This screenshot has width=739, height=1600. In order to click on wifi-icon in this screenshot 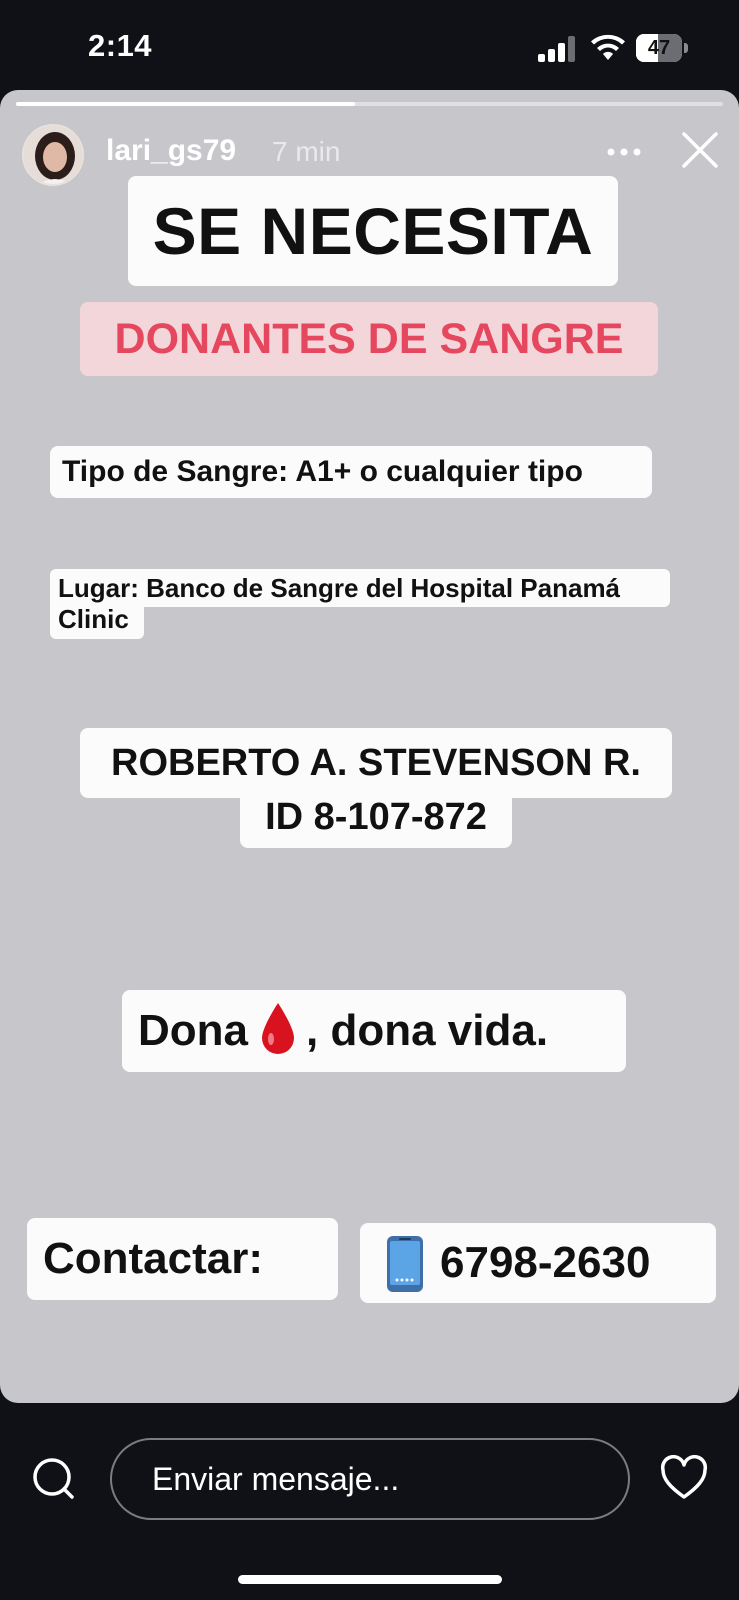, I will do `click(608, 47)`.